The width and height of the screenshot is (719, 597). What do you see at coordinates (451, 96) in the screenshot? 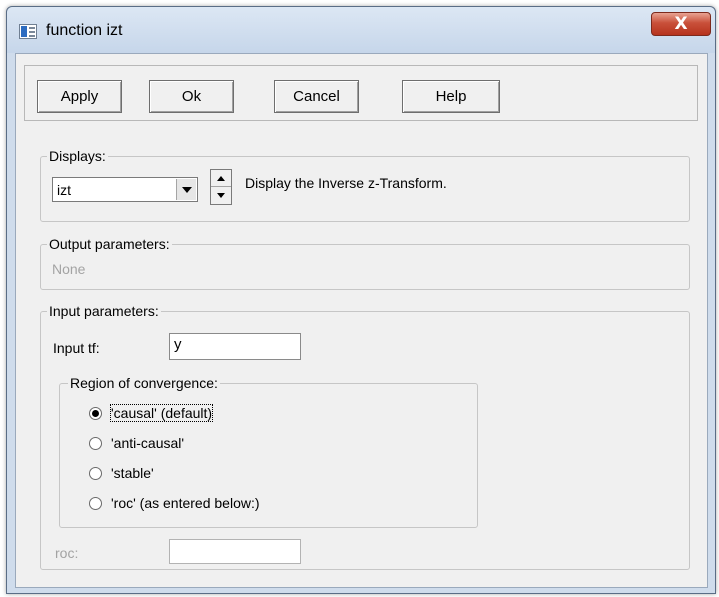
I see `help-button: Help` at bounding box center [451, 96].